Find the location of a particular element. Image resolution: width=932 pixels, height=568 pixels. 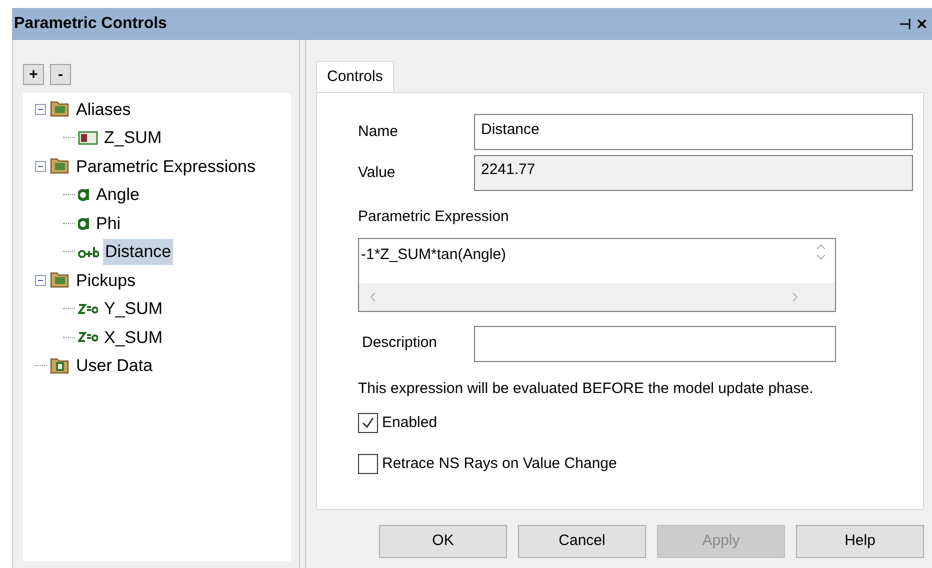

tree-item: Parametric Expressions is located at coordinates (166, 166).